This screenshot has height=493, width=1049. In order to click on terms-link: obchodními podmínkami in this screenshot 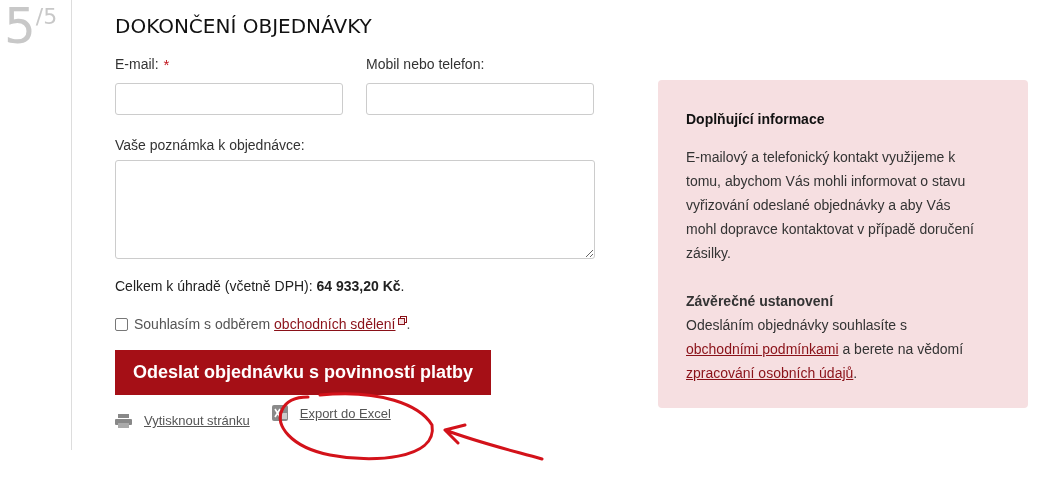, I will do `click(762, 349)`.